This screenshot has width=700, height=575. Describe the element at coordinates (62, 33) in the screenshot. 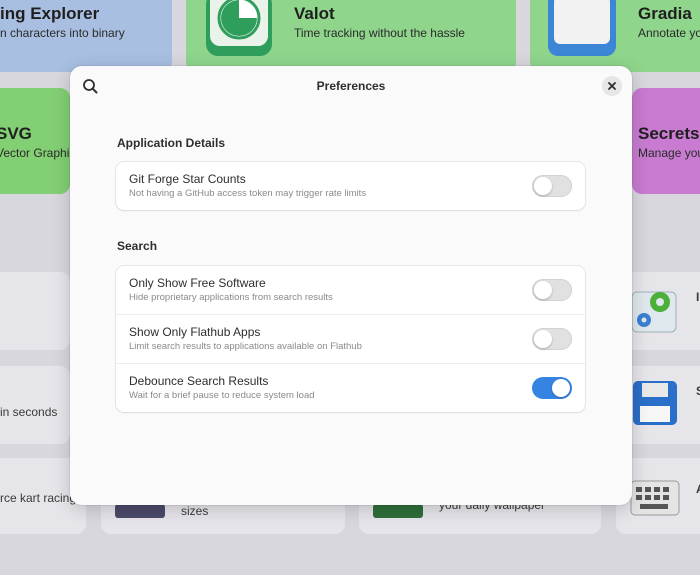

I see `app-tile-subtitle: n characters into binary` at that location.